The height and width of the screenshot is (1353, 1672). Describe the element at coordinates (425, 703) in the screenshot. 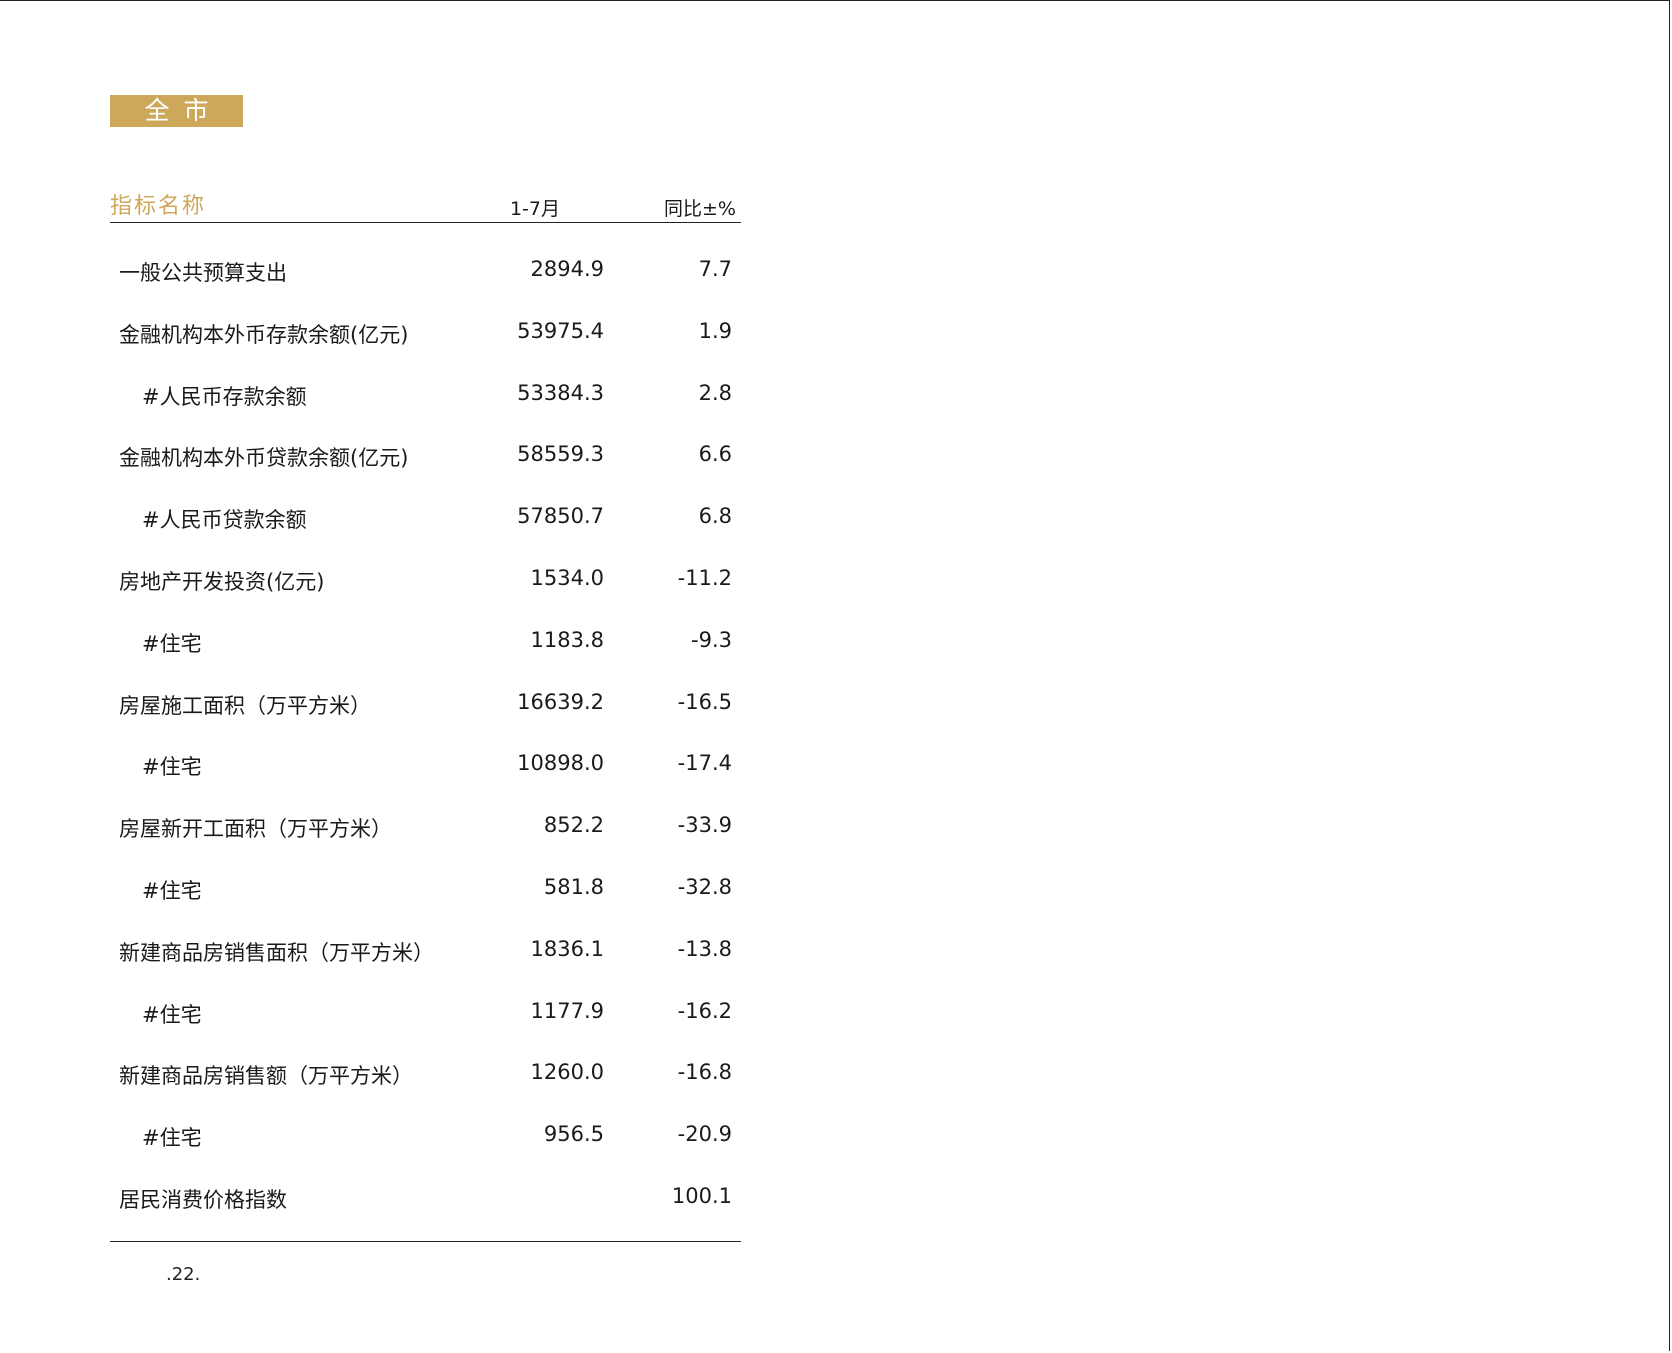

I see `table-row: 房屋施工面积（万平方米） 16639.2 -16.5` at that location.